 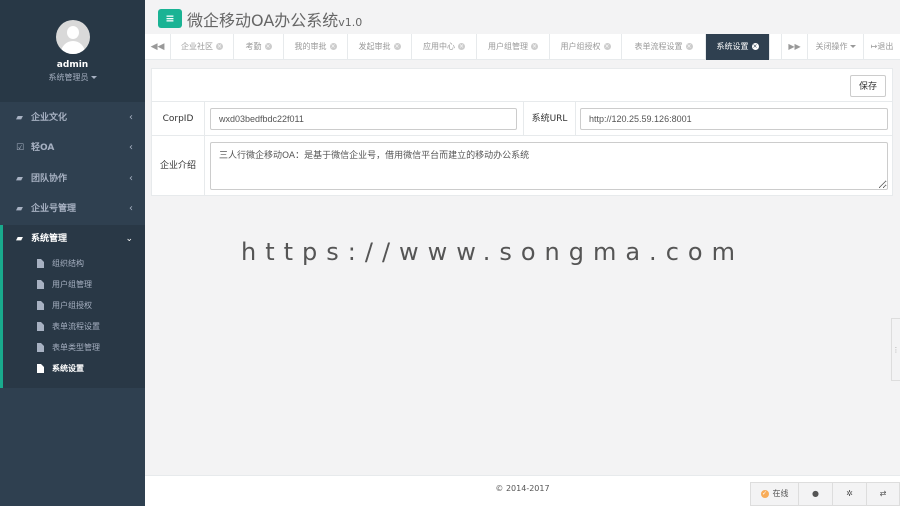 I want to click on sidebar-subitem-org: 组织结构, so click(x=74, y=263).